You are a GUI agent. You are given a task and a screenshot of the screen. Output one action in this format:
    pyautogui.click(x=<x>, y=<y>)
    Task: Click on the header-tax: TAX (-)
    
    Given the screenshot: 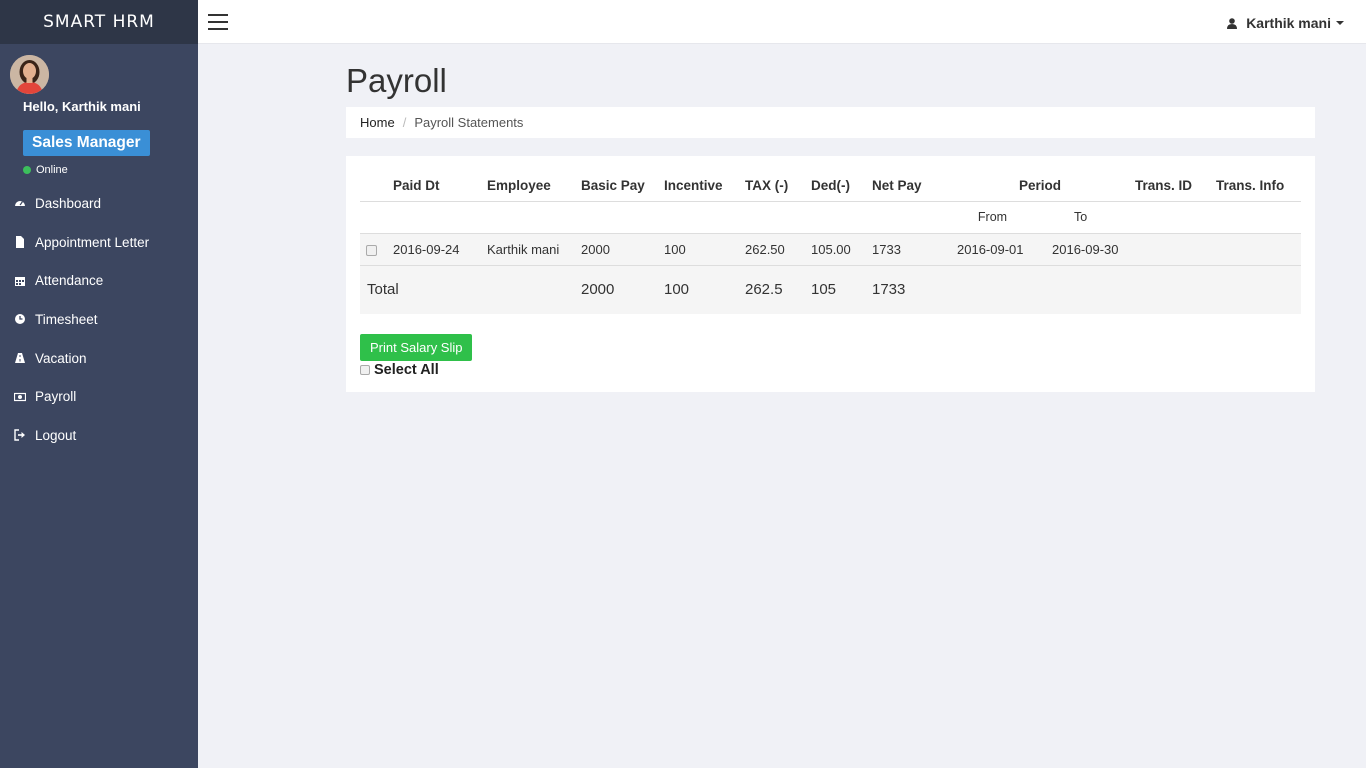 What is the action you would take?
    pyautogui.click(x=767, y=185)
    